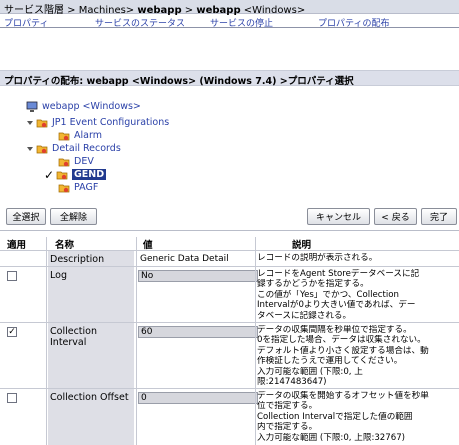  What do you see at coordinates (317, 258) in the screenshot?
I see `row-description: レコードの説明が表示される。` at bounding box center [317, 258].